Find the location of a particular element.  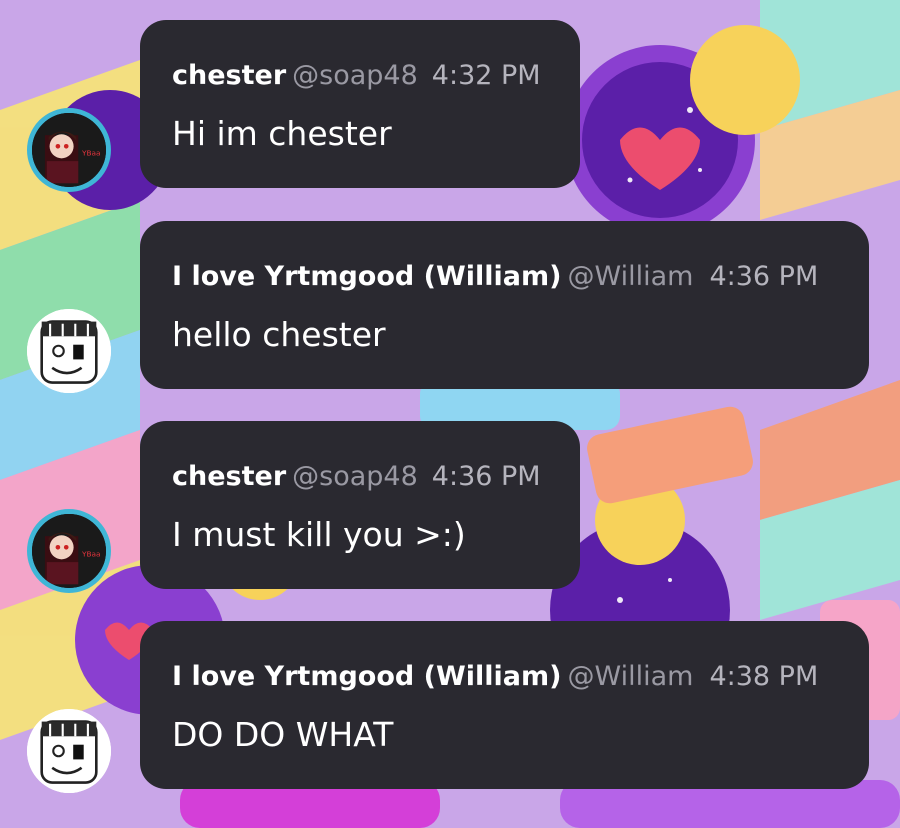

message-header: I love Yrtmgood (William) @William 4:38 PM is located at coordinates (520, 677).